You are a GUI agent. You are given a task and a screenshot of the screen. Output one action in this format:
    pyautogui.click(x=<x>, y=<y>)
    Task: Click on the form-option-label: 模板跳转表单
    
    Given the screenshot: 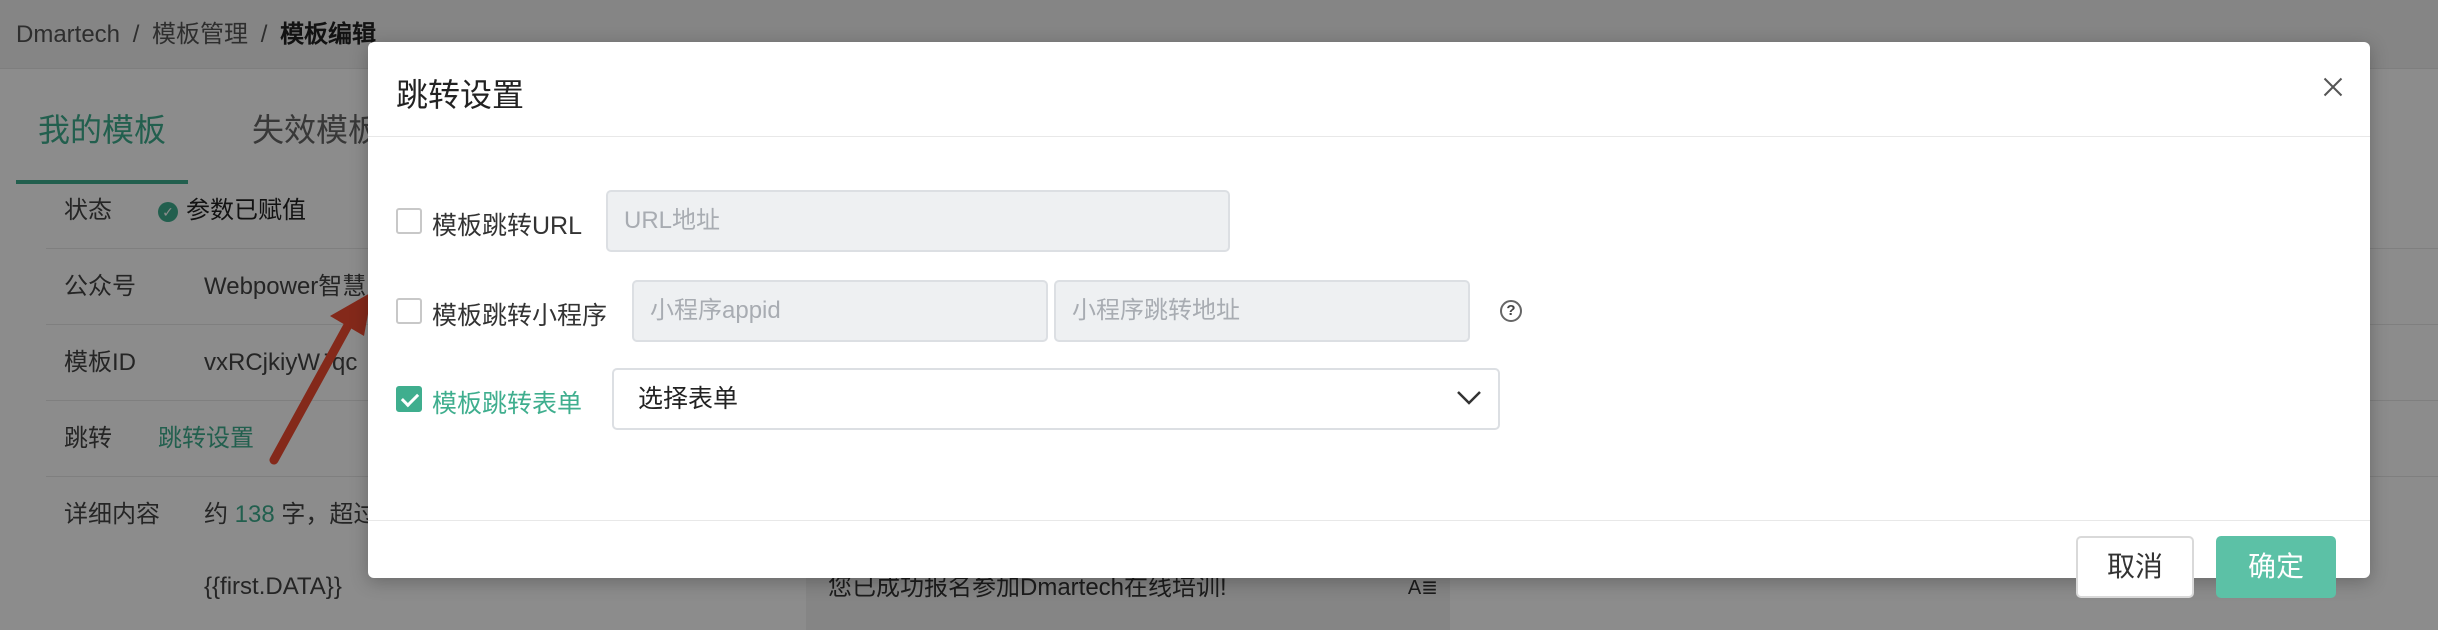 What is the action you would take?
    pyautogui.click(x=507, y=402)
    